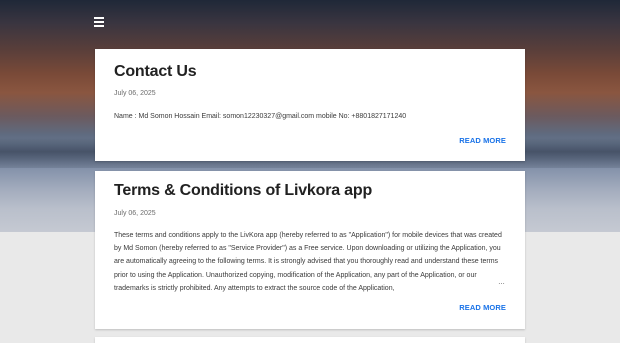 This screenshot has width=620, height=343. Describe the element at coordinates (310, 340) in the screenshot. I see `post-card-partial` at that location.